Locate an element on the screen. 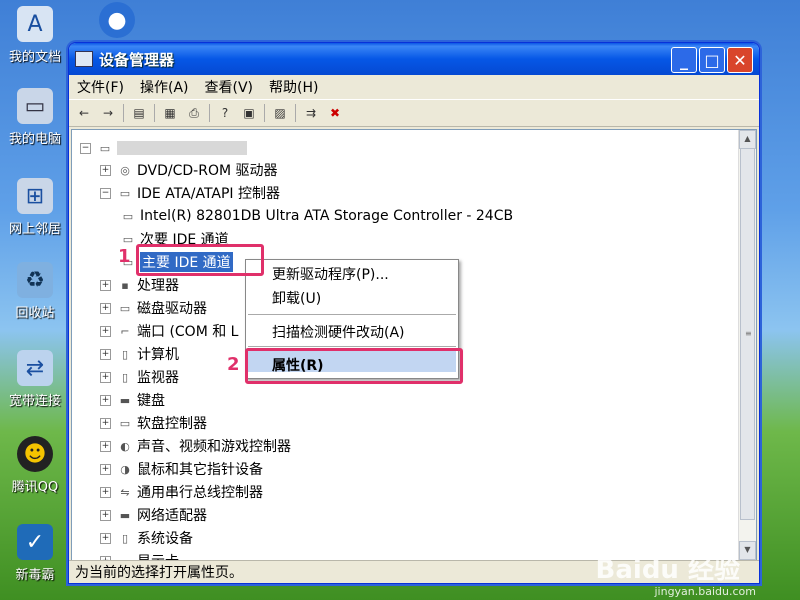 The width and height of the screenshot is (800, 600). tree-node: + ▯ 系统设备 is located at coordinates (146, 538).